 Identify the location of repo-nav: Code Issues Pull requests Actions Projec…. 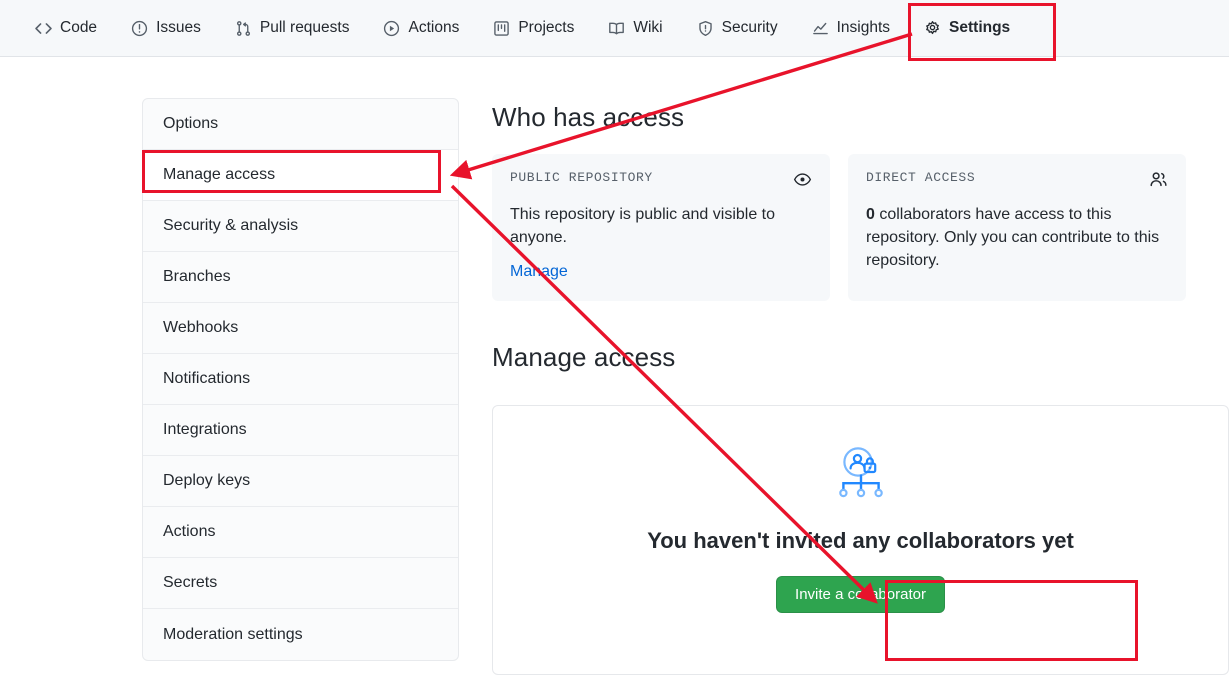
(614, 28).